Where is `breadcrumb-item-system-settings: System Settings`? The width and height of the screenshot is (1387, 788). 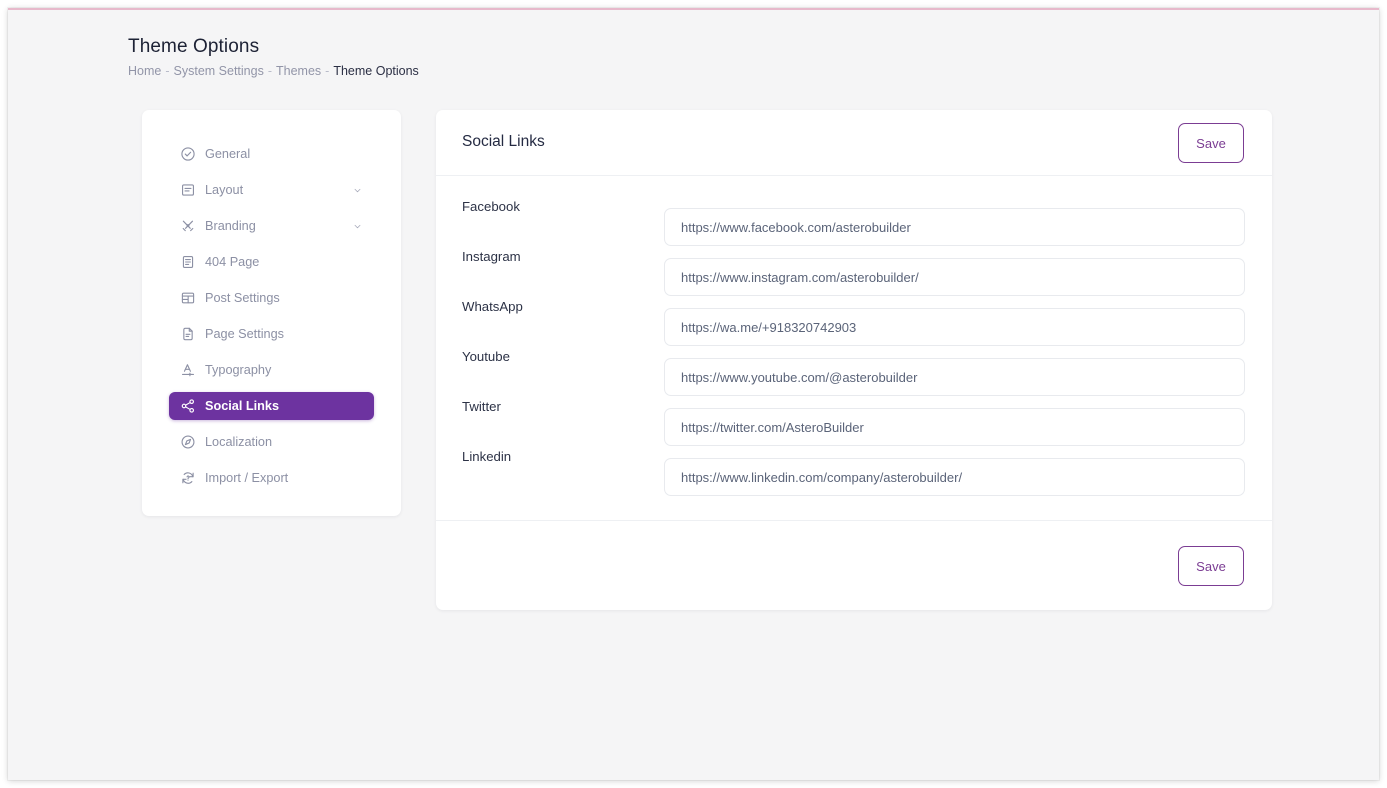
breadcrumb-item-system-settings: System Settings is located at coordinates (219, 71).